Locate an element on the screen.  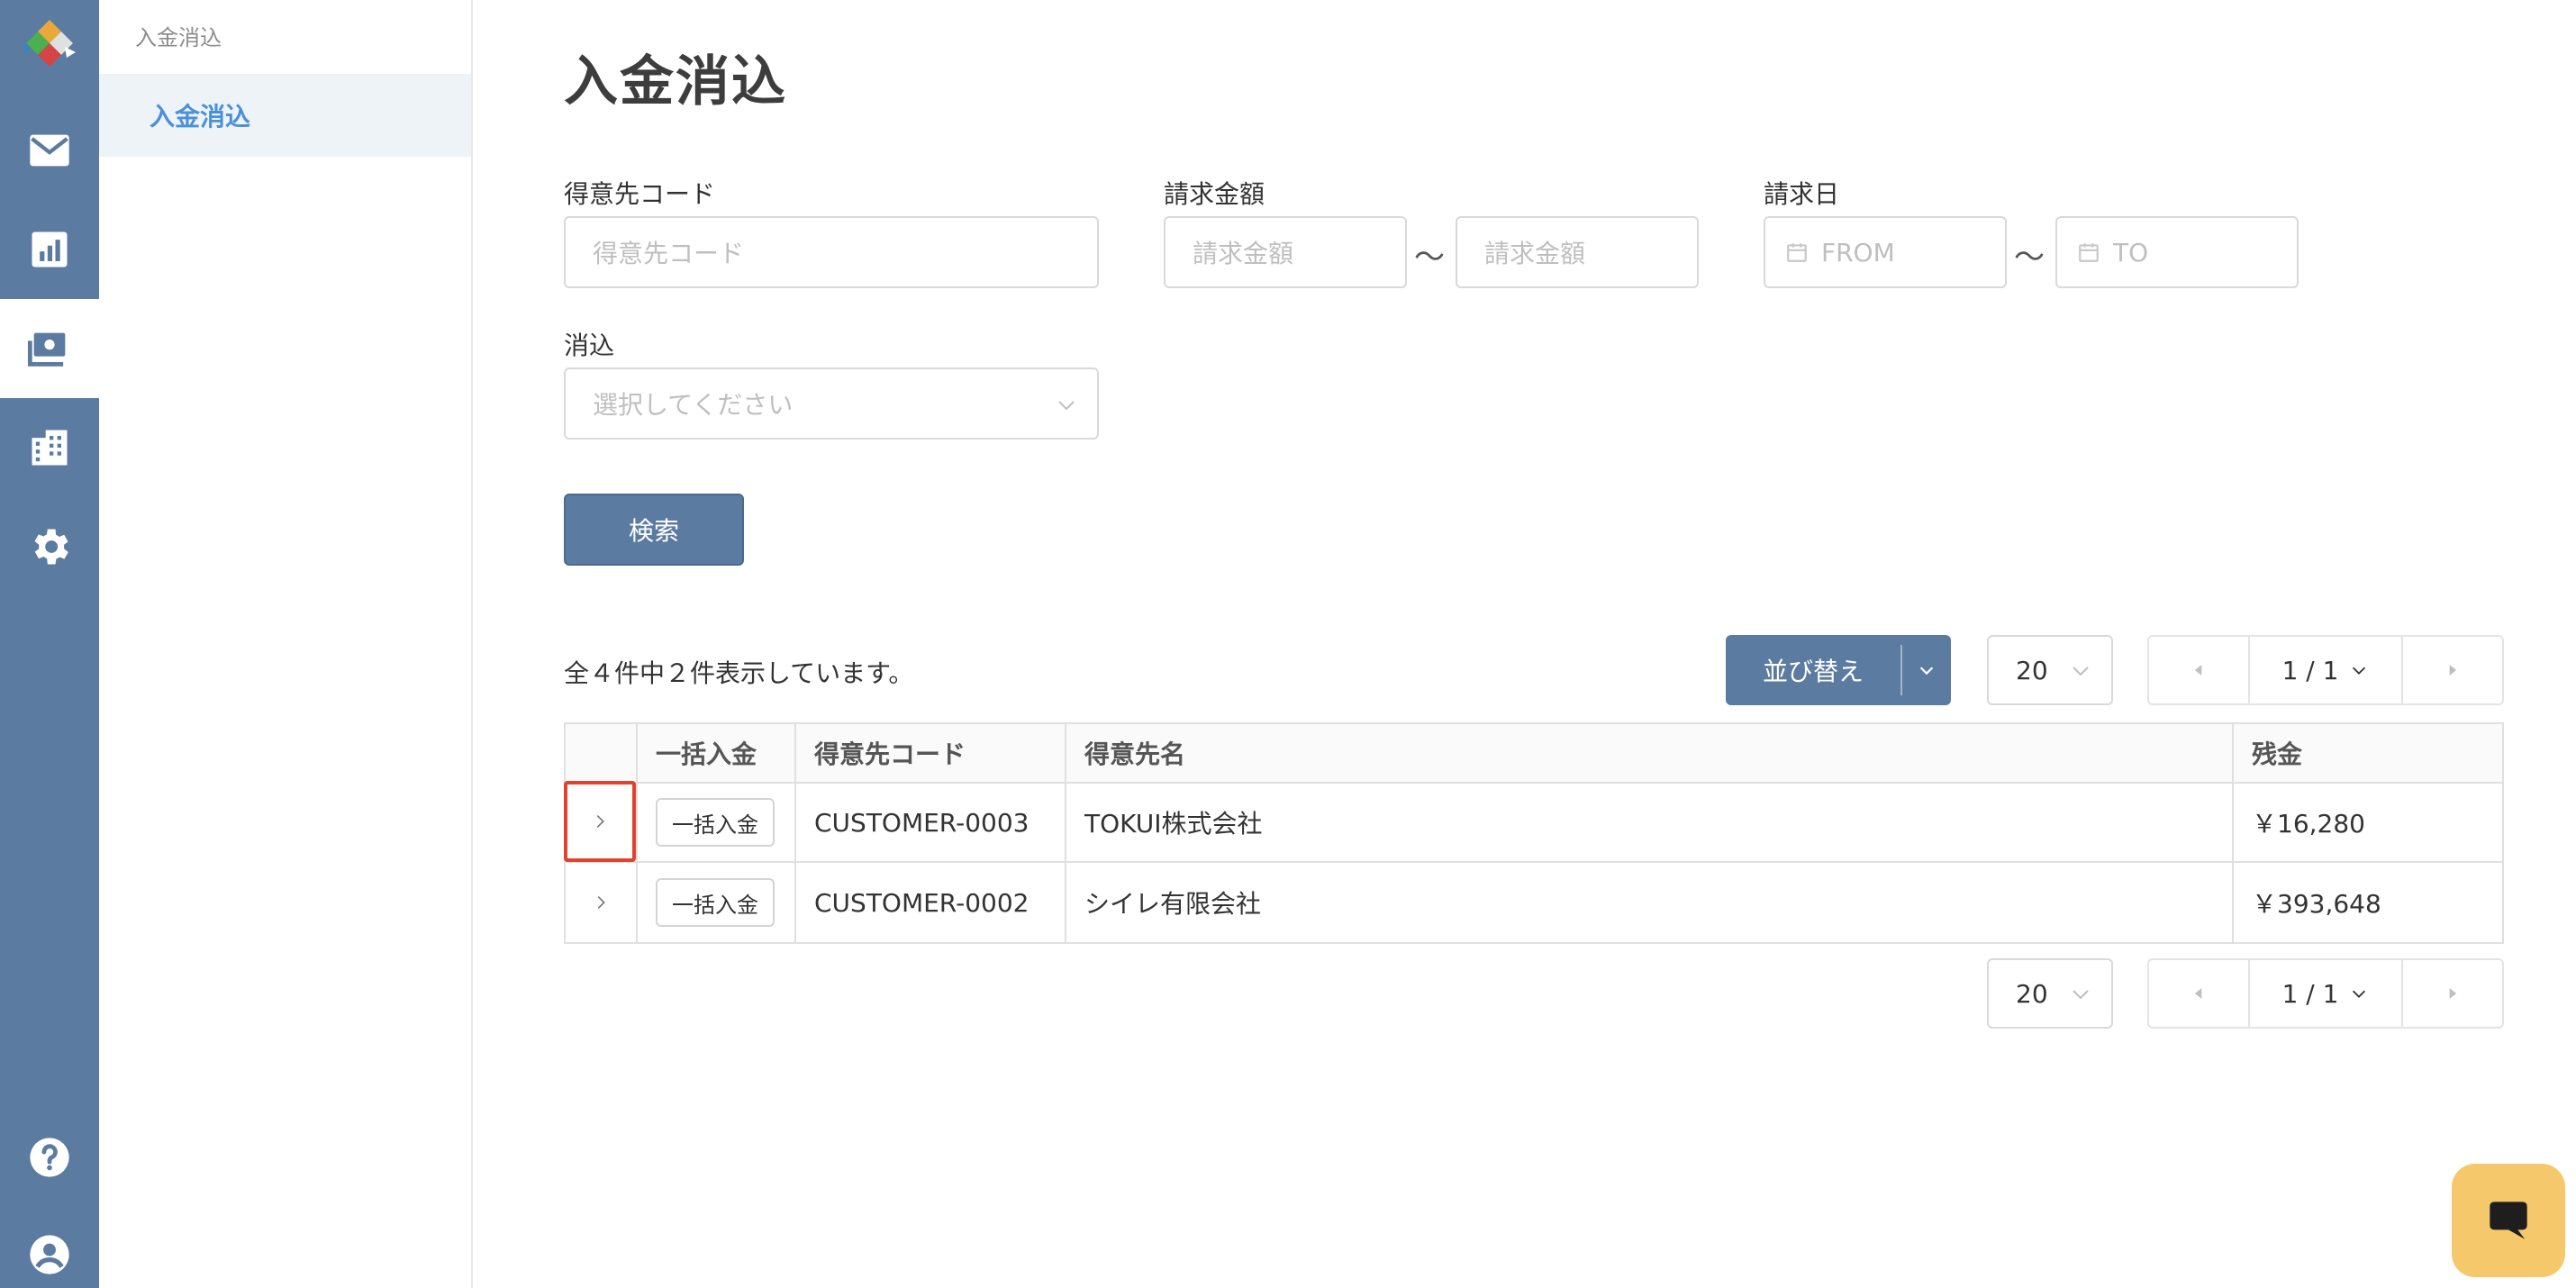
chat-icon is located at coordinates (2508, 1220).